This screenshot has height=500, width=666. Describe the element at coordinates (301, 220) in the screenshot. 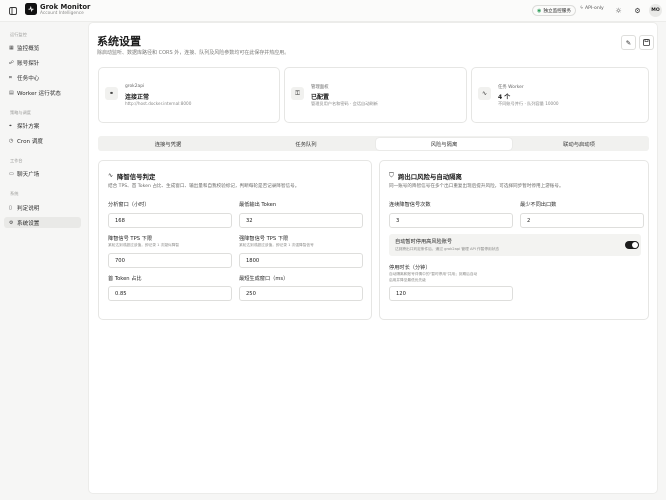

I see `min-tokens-input: 32` at that location.